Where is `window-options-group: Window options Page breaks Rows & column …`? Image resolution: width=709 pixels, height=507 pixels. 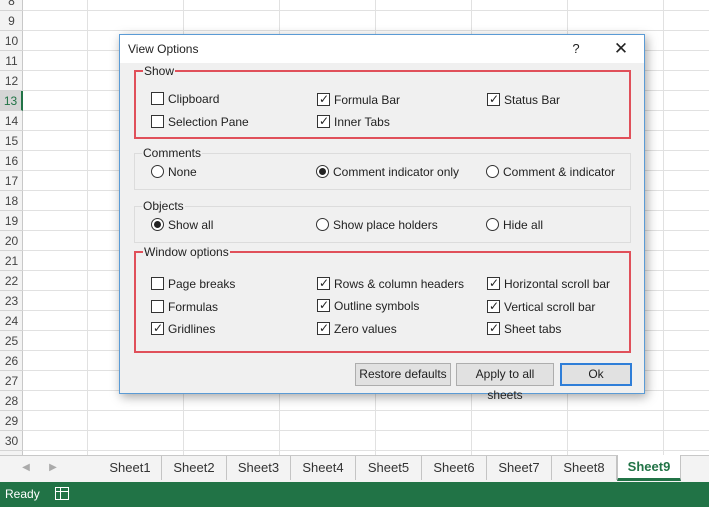
window-options-group: Window options Page breaks Rows & column … is located at coordinates (382, 299).